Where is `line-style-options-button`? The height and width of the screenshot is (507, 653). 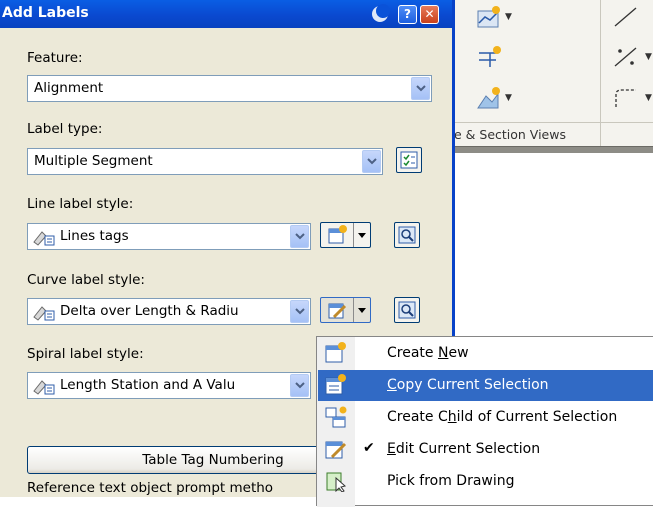
line-style-options-button is located at coordinates (345, 235).